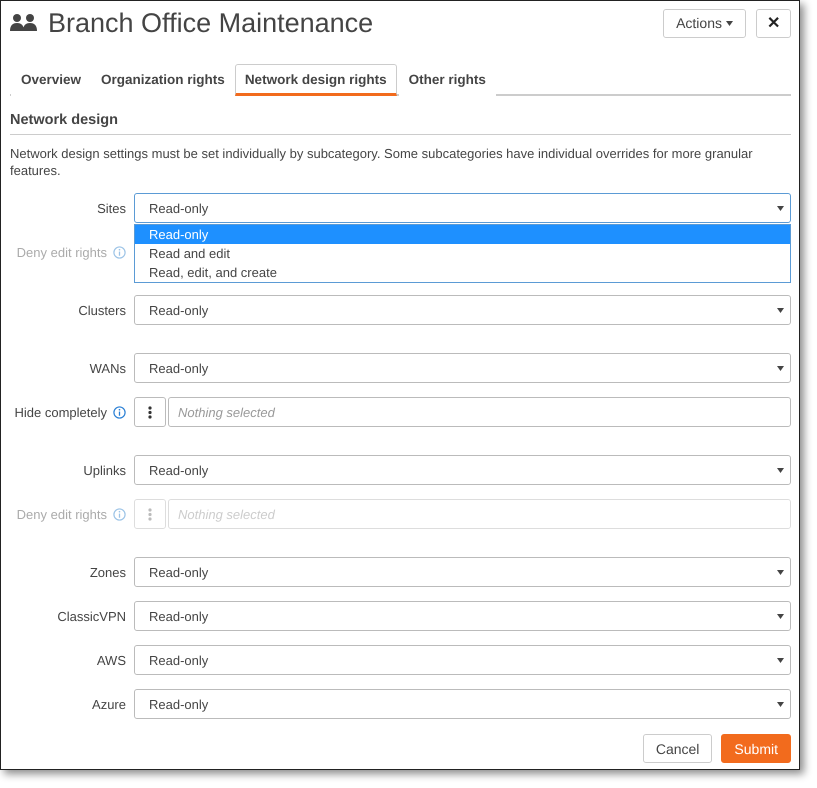  Describe the element at coordinates (773, 23) in the screenshot. I see `close-button: ✕` at that location.